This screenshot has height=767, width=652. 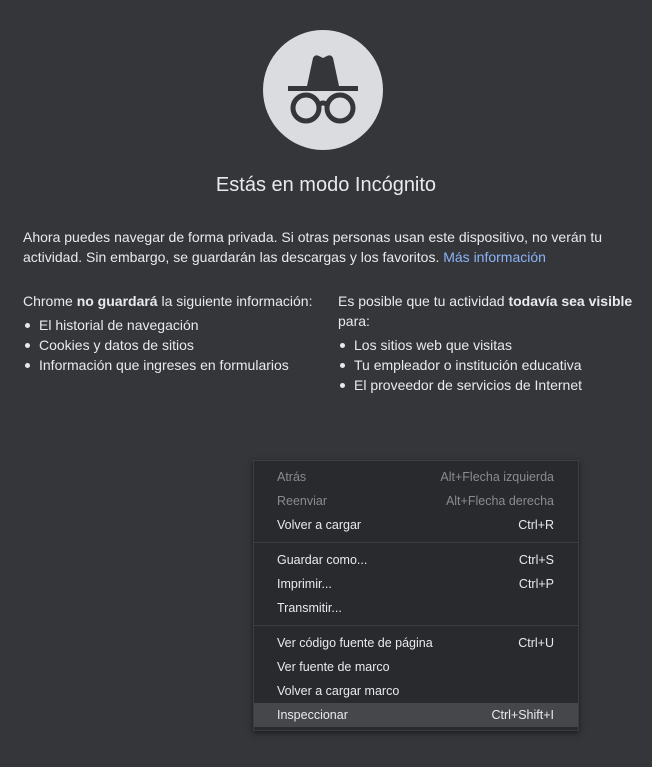 I want to click on menu-item-back: Atrás Alt+Flecha izquierda, so click(x=416, y=477).